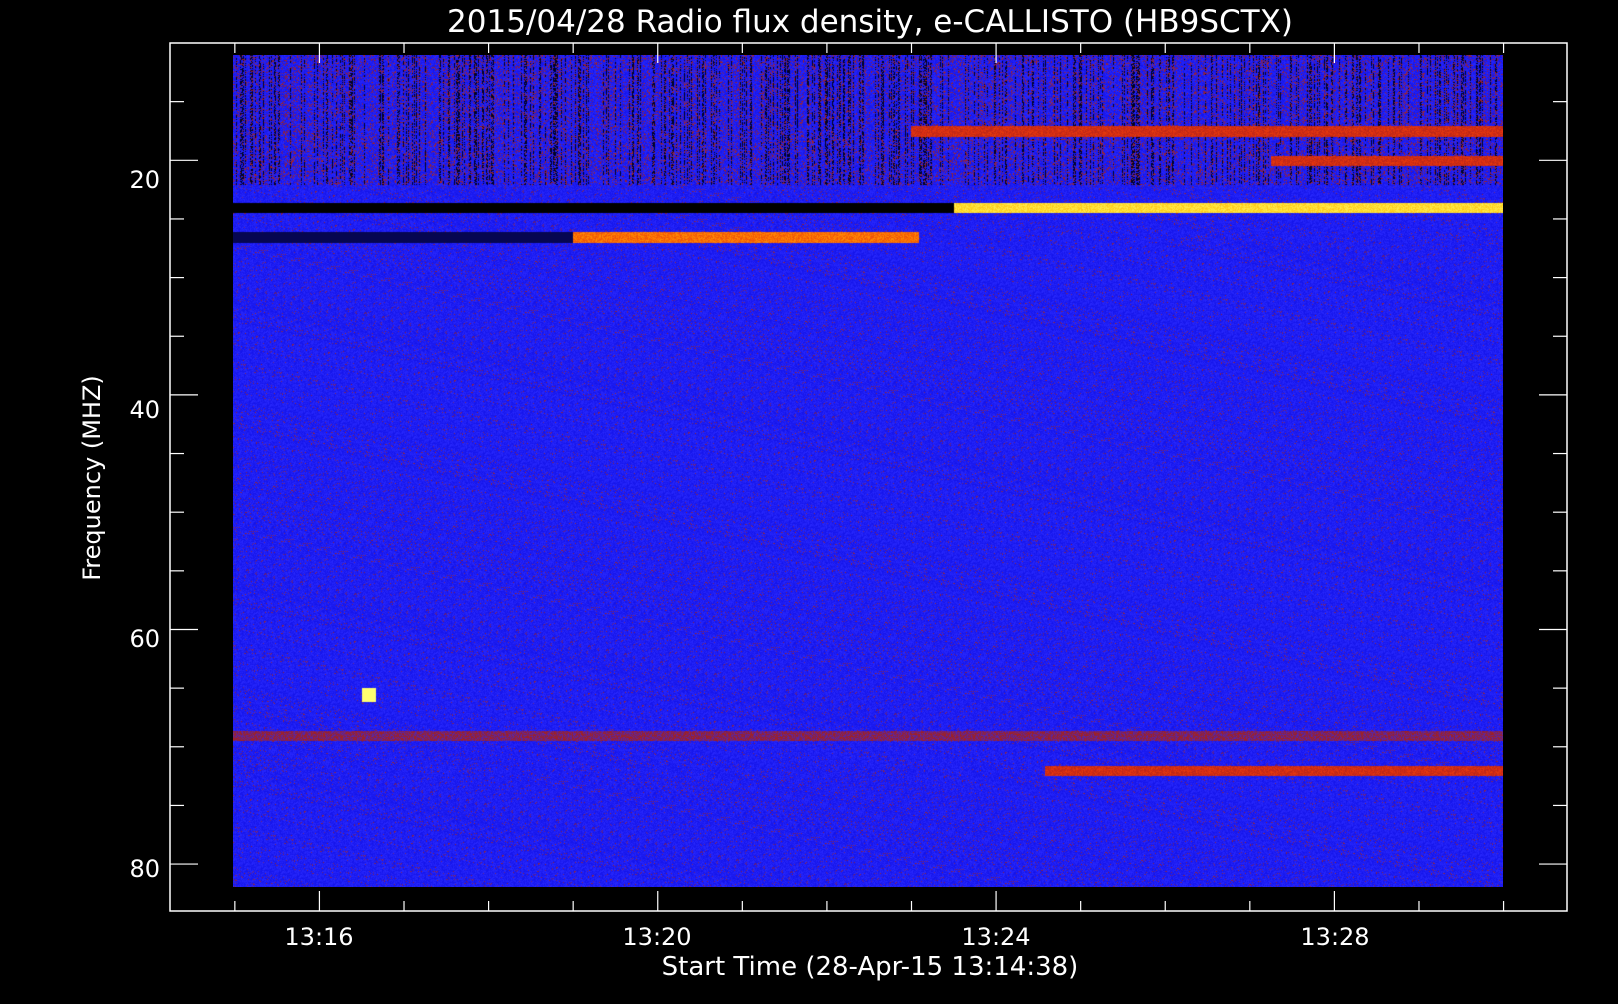 The width and height of the screenshot is (1618, 1004). I want to click on y-tick-label: 40, so click(144, 410).